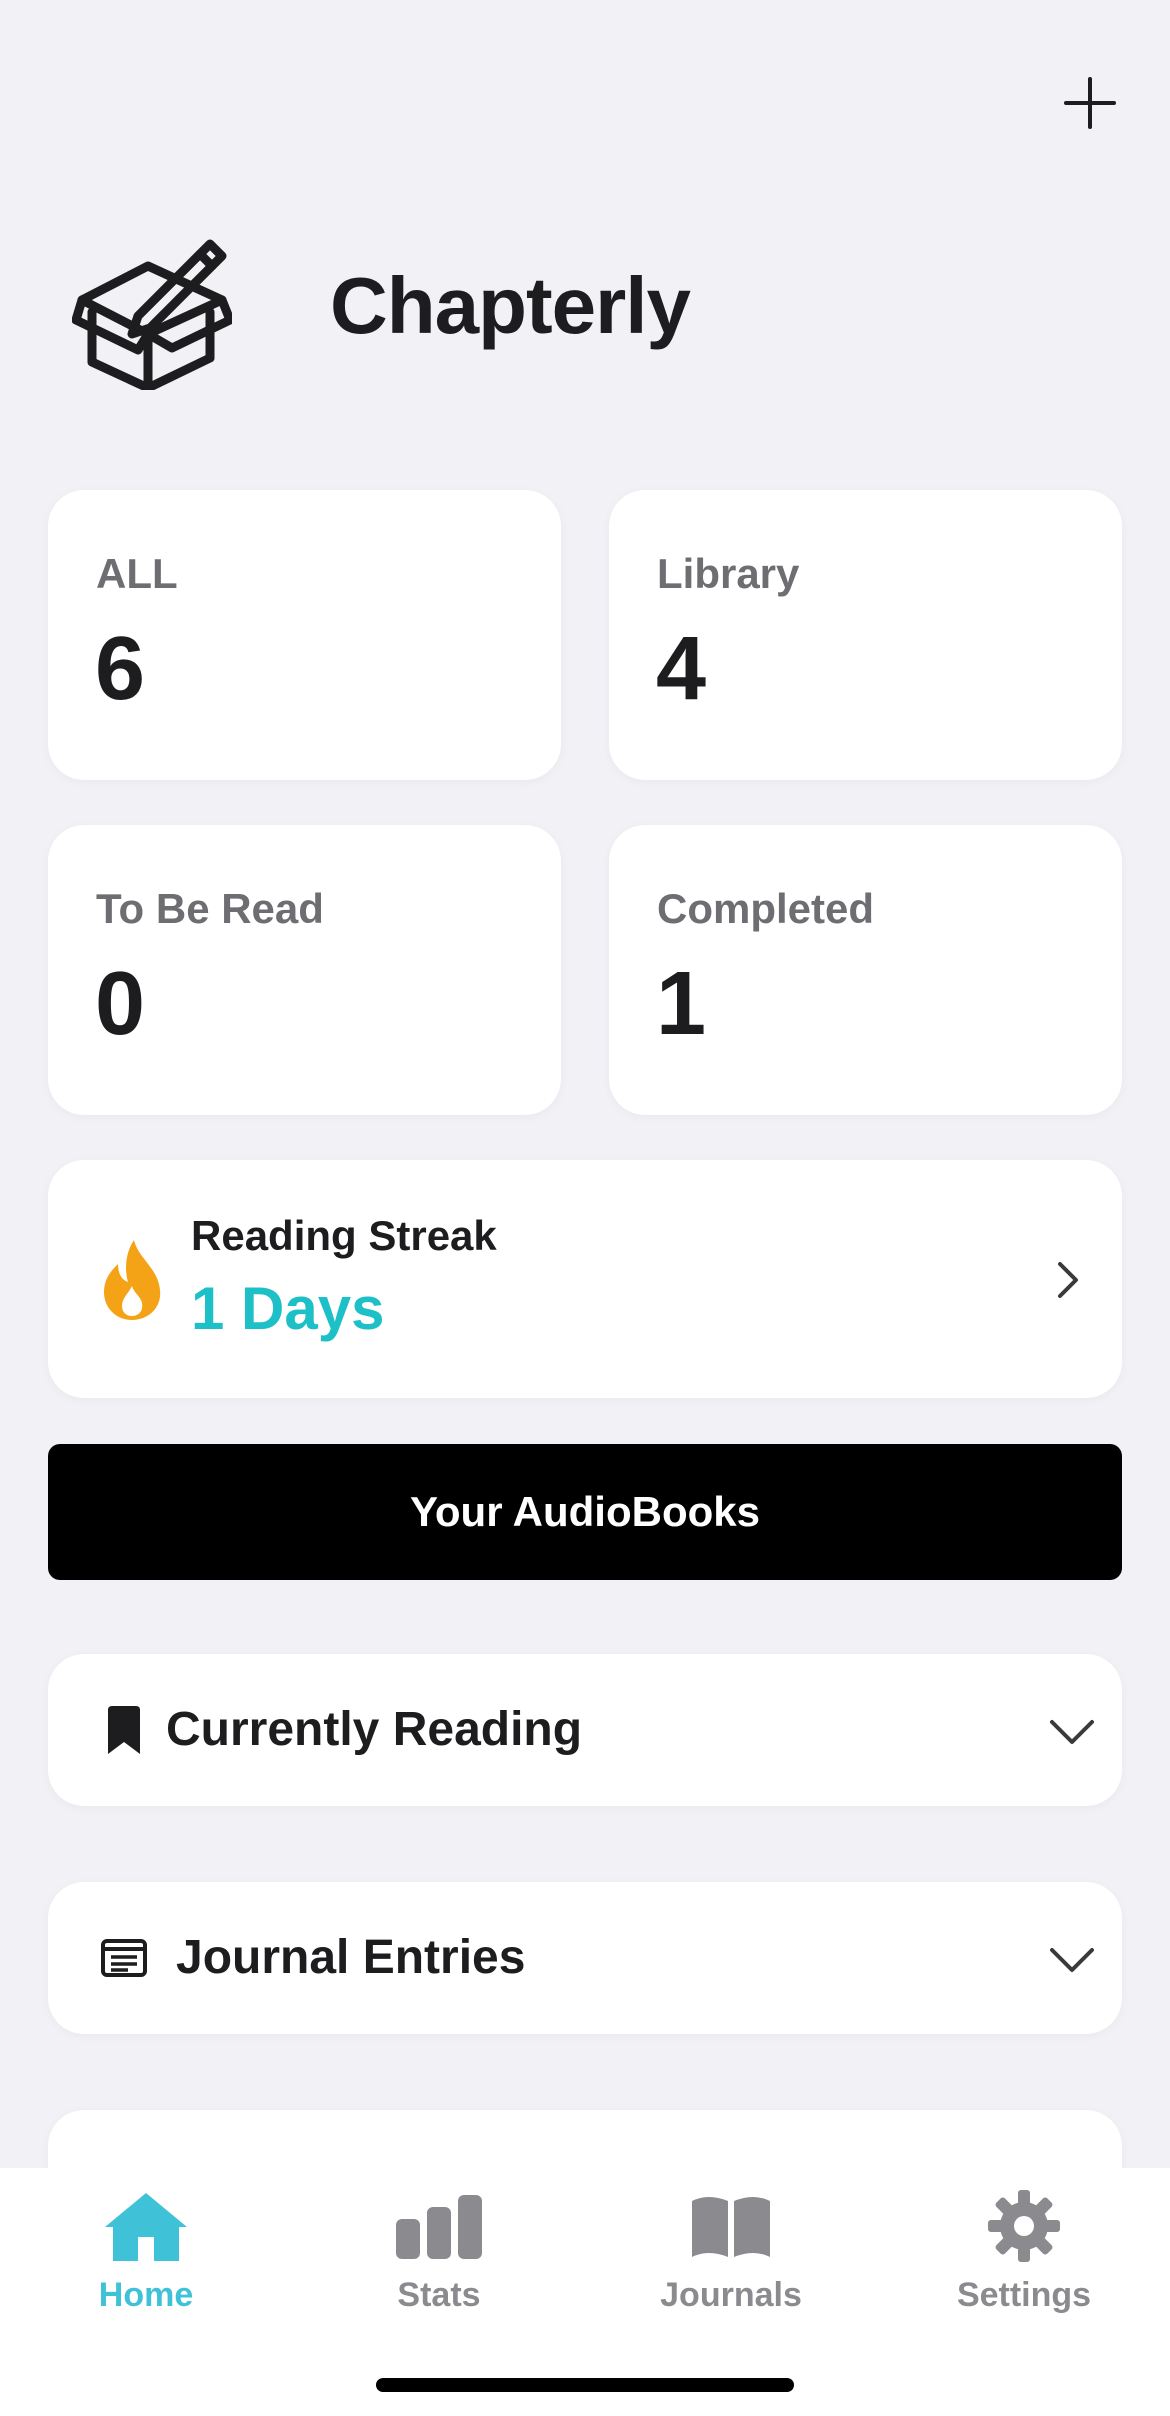 Image resolution: width=1170 pixels, height=2416 pixels. Describe the element at coordinates (152, 314) in the screenshot. I see `box-with-pen-icon` at that location.